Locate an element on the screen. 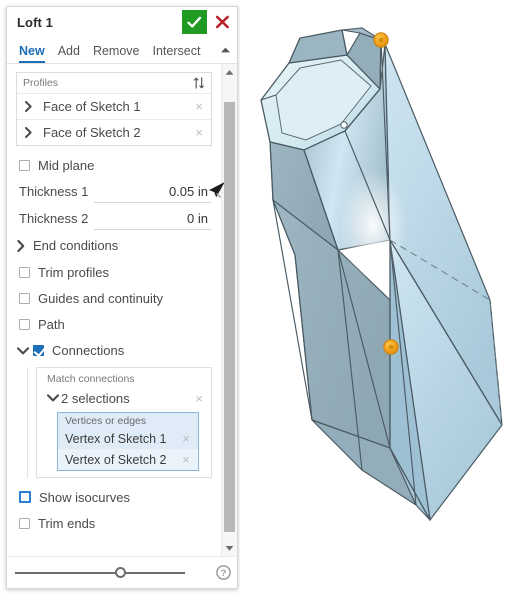 The width and height of the screenshot is (515, 597). mid-plane-row: Mid plane is located at coordinates (114, 165).